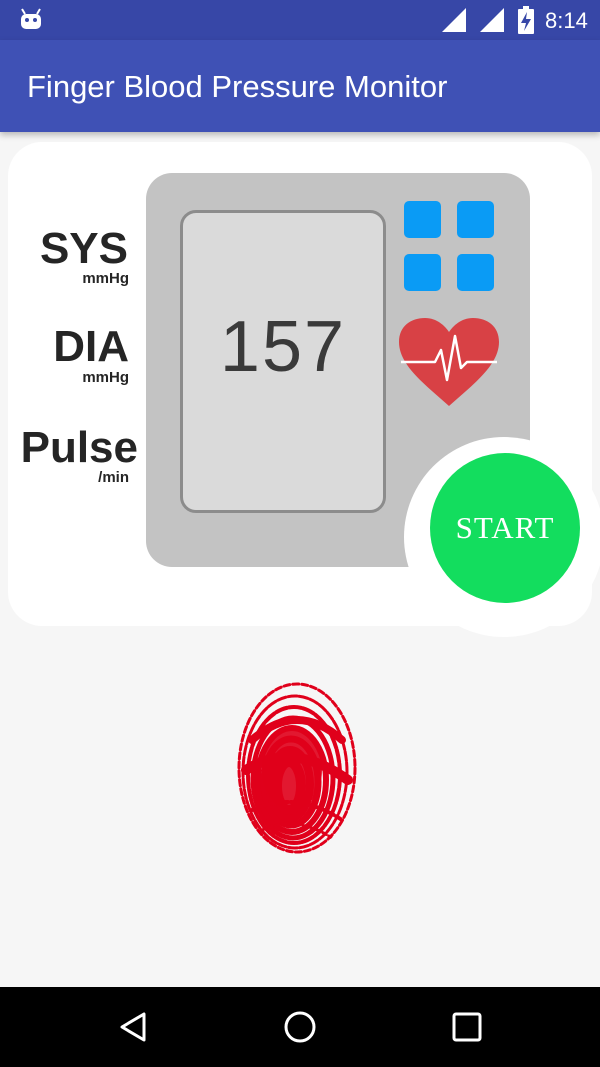 This screenshot has height=1067, width=600. I want to click on battery-charging-icon, so click(526, 20).